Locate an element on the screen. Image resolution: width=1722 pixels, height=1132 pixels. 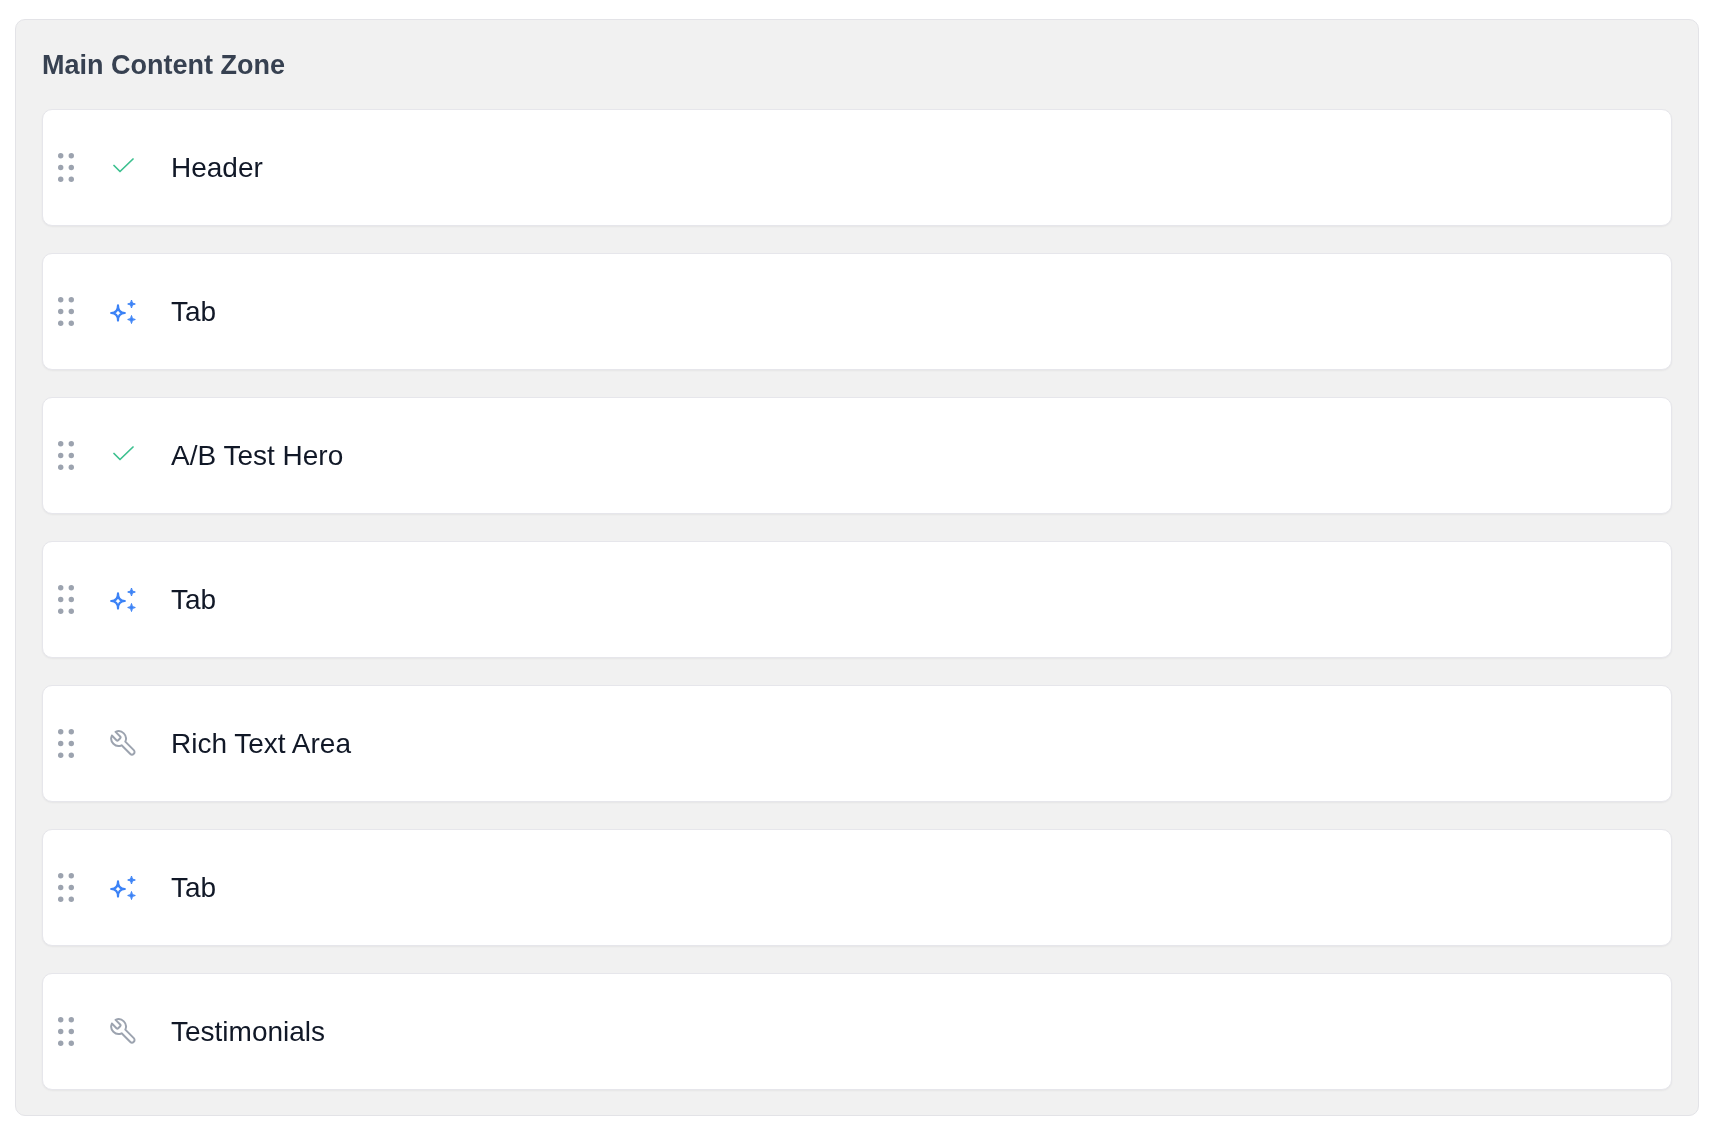
block-label: Testimonials is located at coordinates (248, 1031).